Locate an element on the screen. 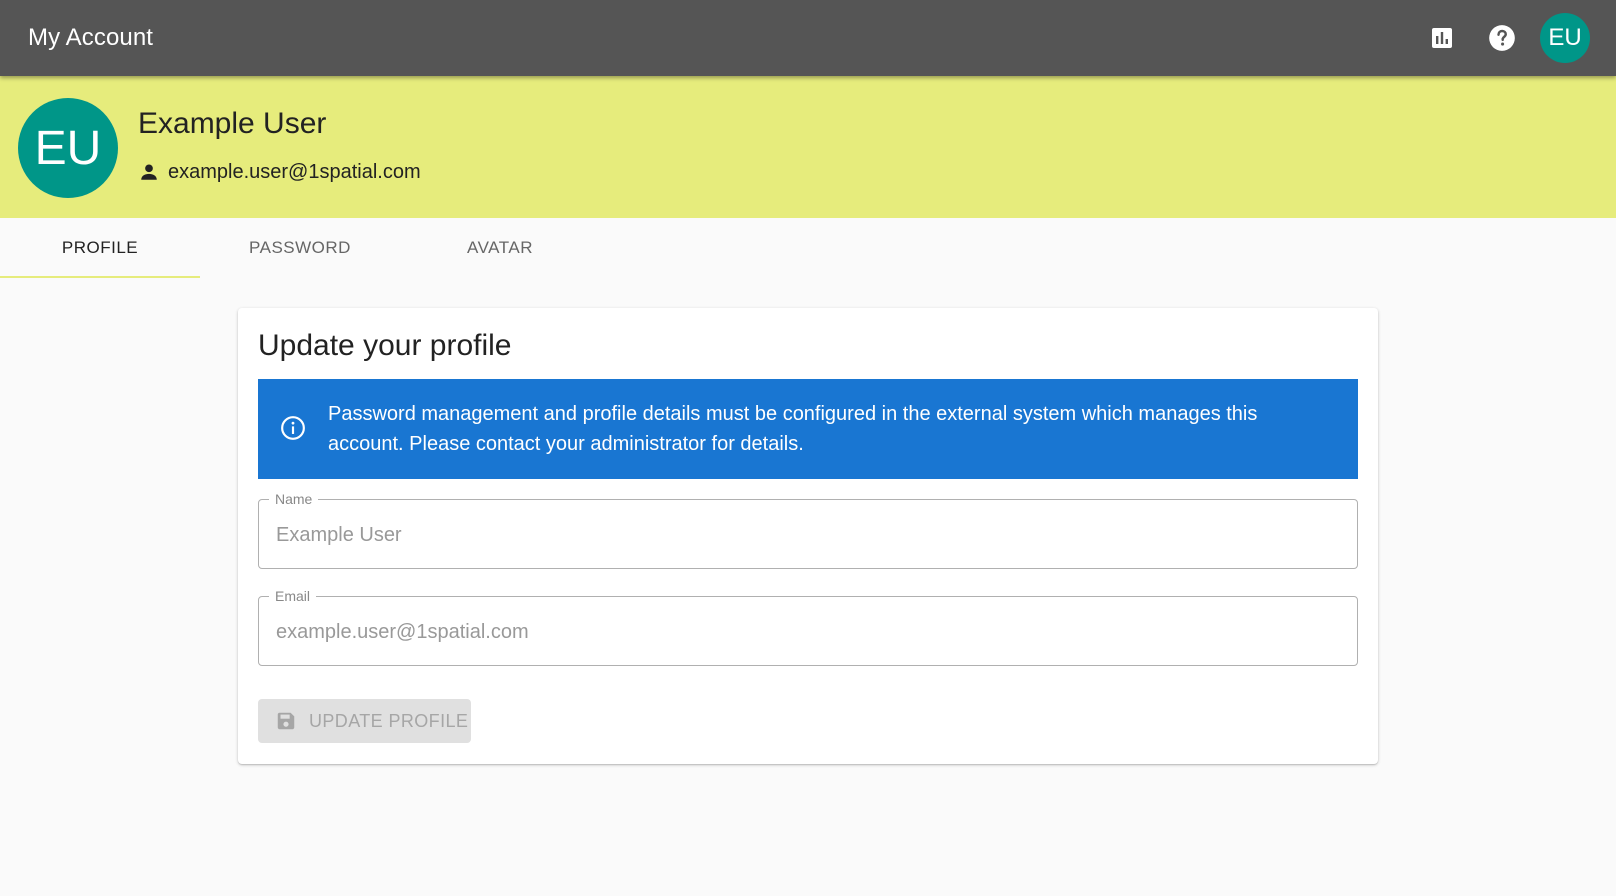  name-label: Name is located at coordinates (294, 499).